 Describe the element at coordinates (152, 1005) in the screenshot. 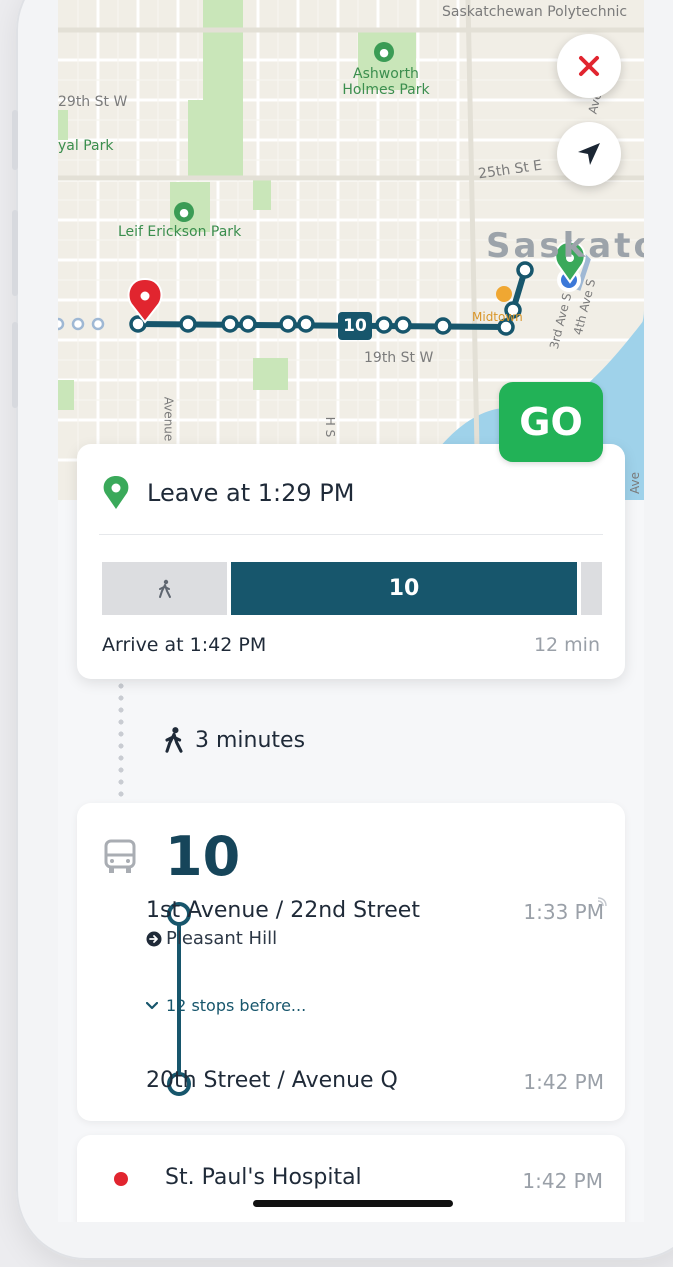

I see `chevron-down-icon` at that location.